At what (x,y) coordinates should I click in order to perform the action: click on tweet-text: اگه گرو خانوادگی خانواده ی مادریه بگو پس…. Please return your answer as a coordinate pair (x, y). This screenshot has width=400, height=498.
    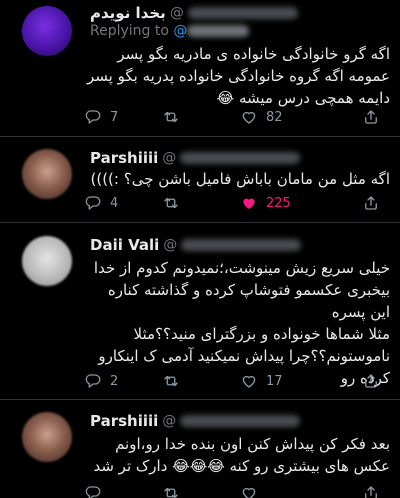
    Looking at the image, I should click on (238, 76).